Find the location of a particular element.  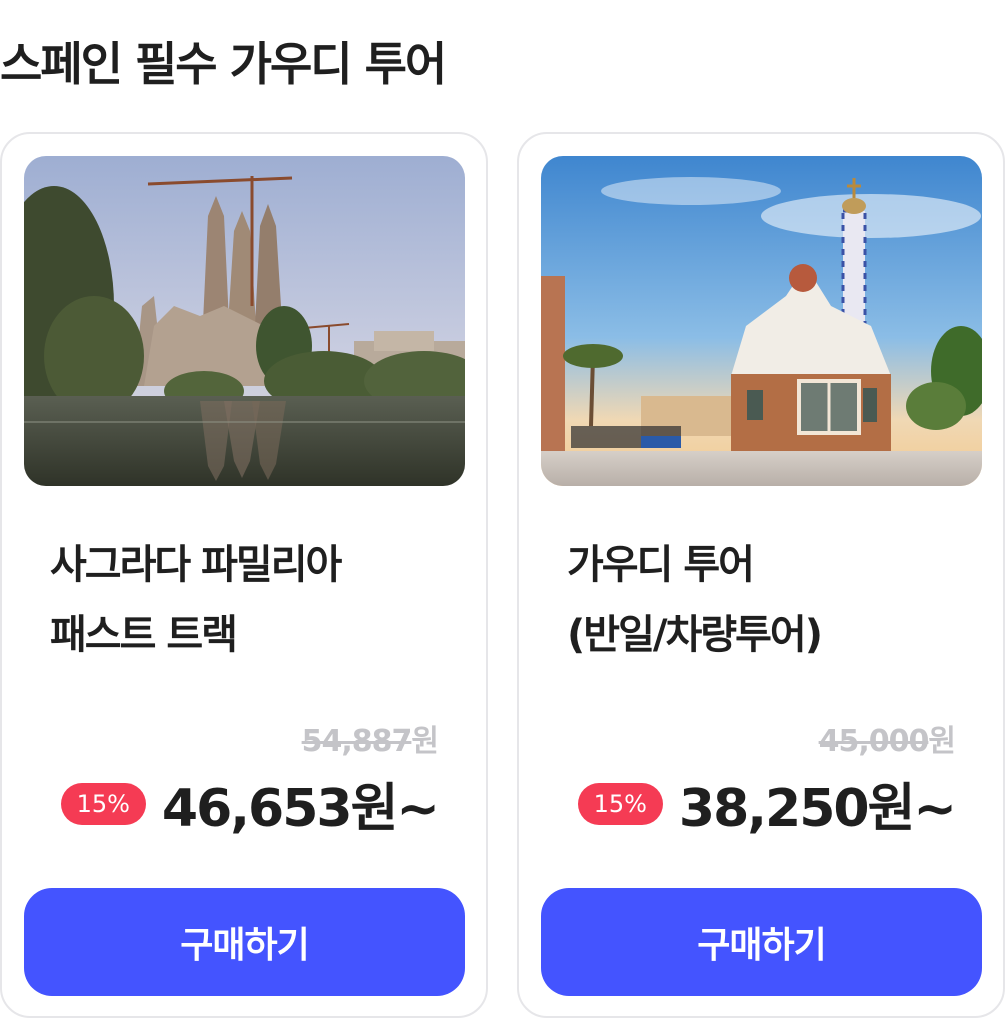

product-image-park-guell is located at coordinates (761, 321).